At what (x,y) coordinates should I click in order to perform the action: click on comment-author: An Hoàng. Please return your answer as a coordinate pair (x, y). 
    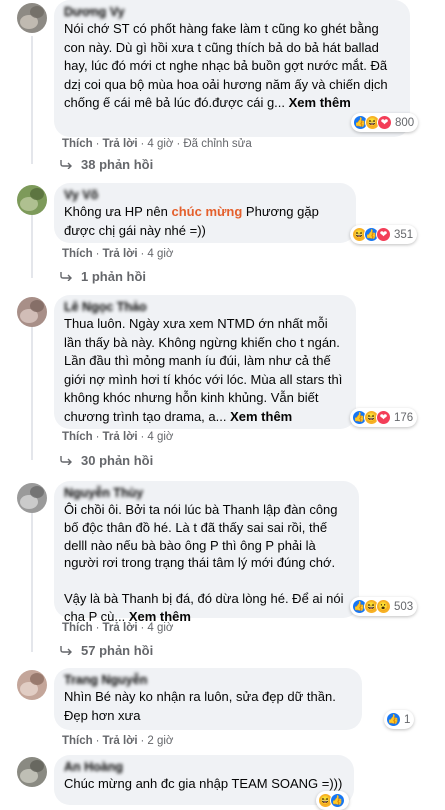
    Looking at the image, I should click on (203, 767).